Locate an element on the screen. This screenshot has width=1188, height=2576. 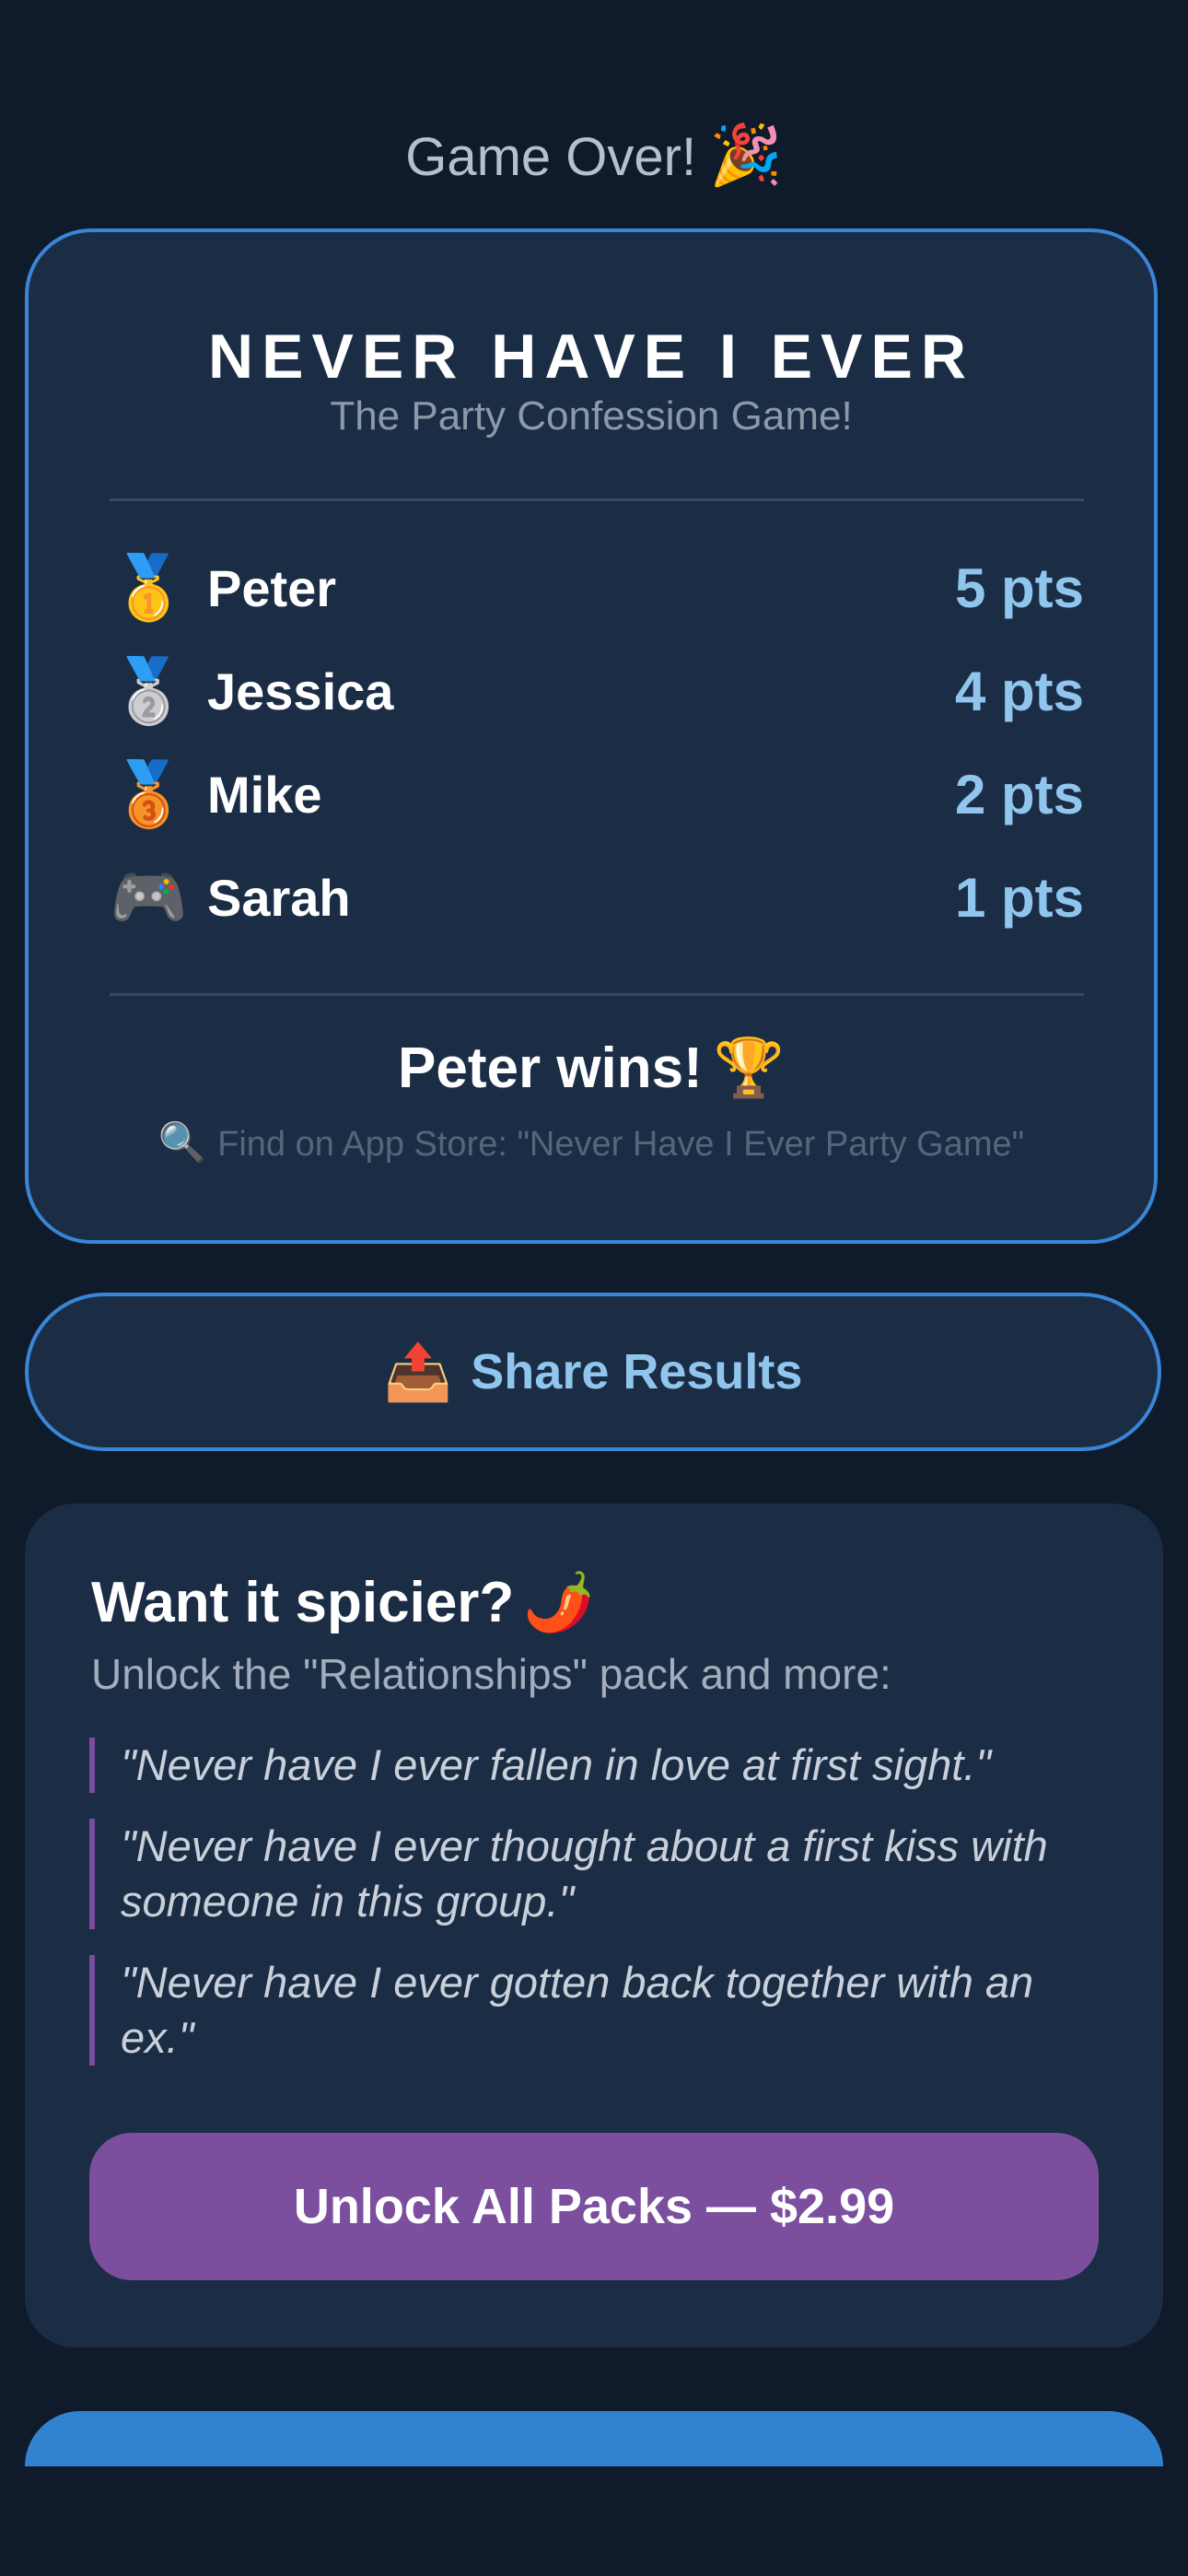
upsell-title: Want it spicier? 🌶️ is located at coordinates (343, 1603).